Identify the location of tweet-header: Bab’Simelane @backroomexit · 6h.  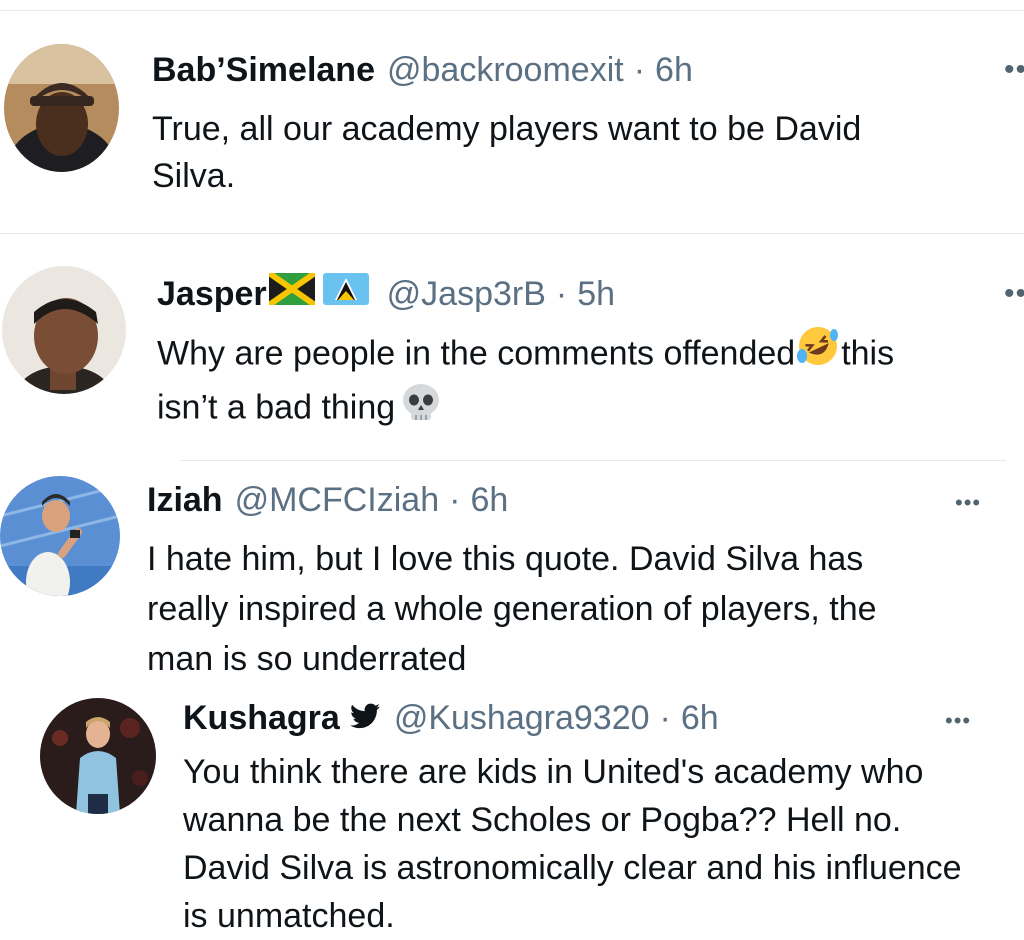
(422, 70).